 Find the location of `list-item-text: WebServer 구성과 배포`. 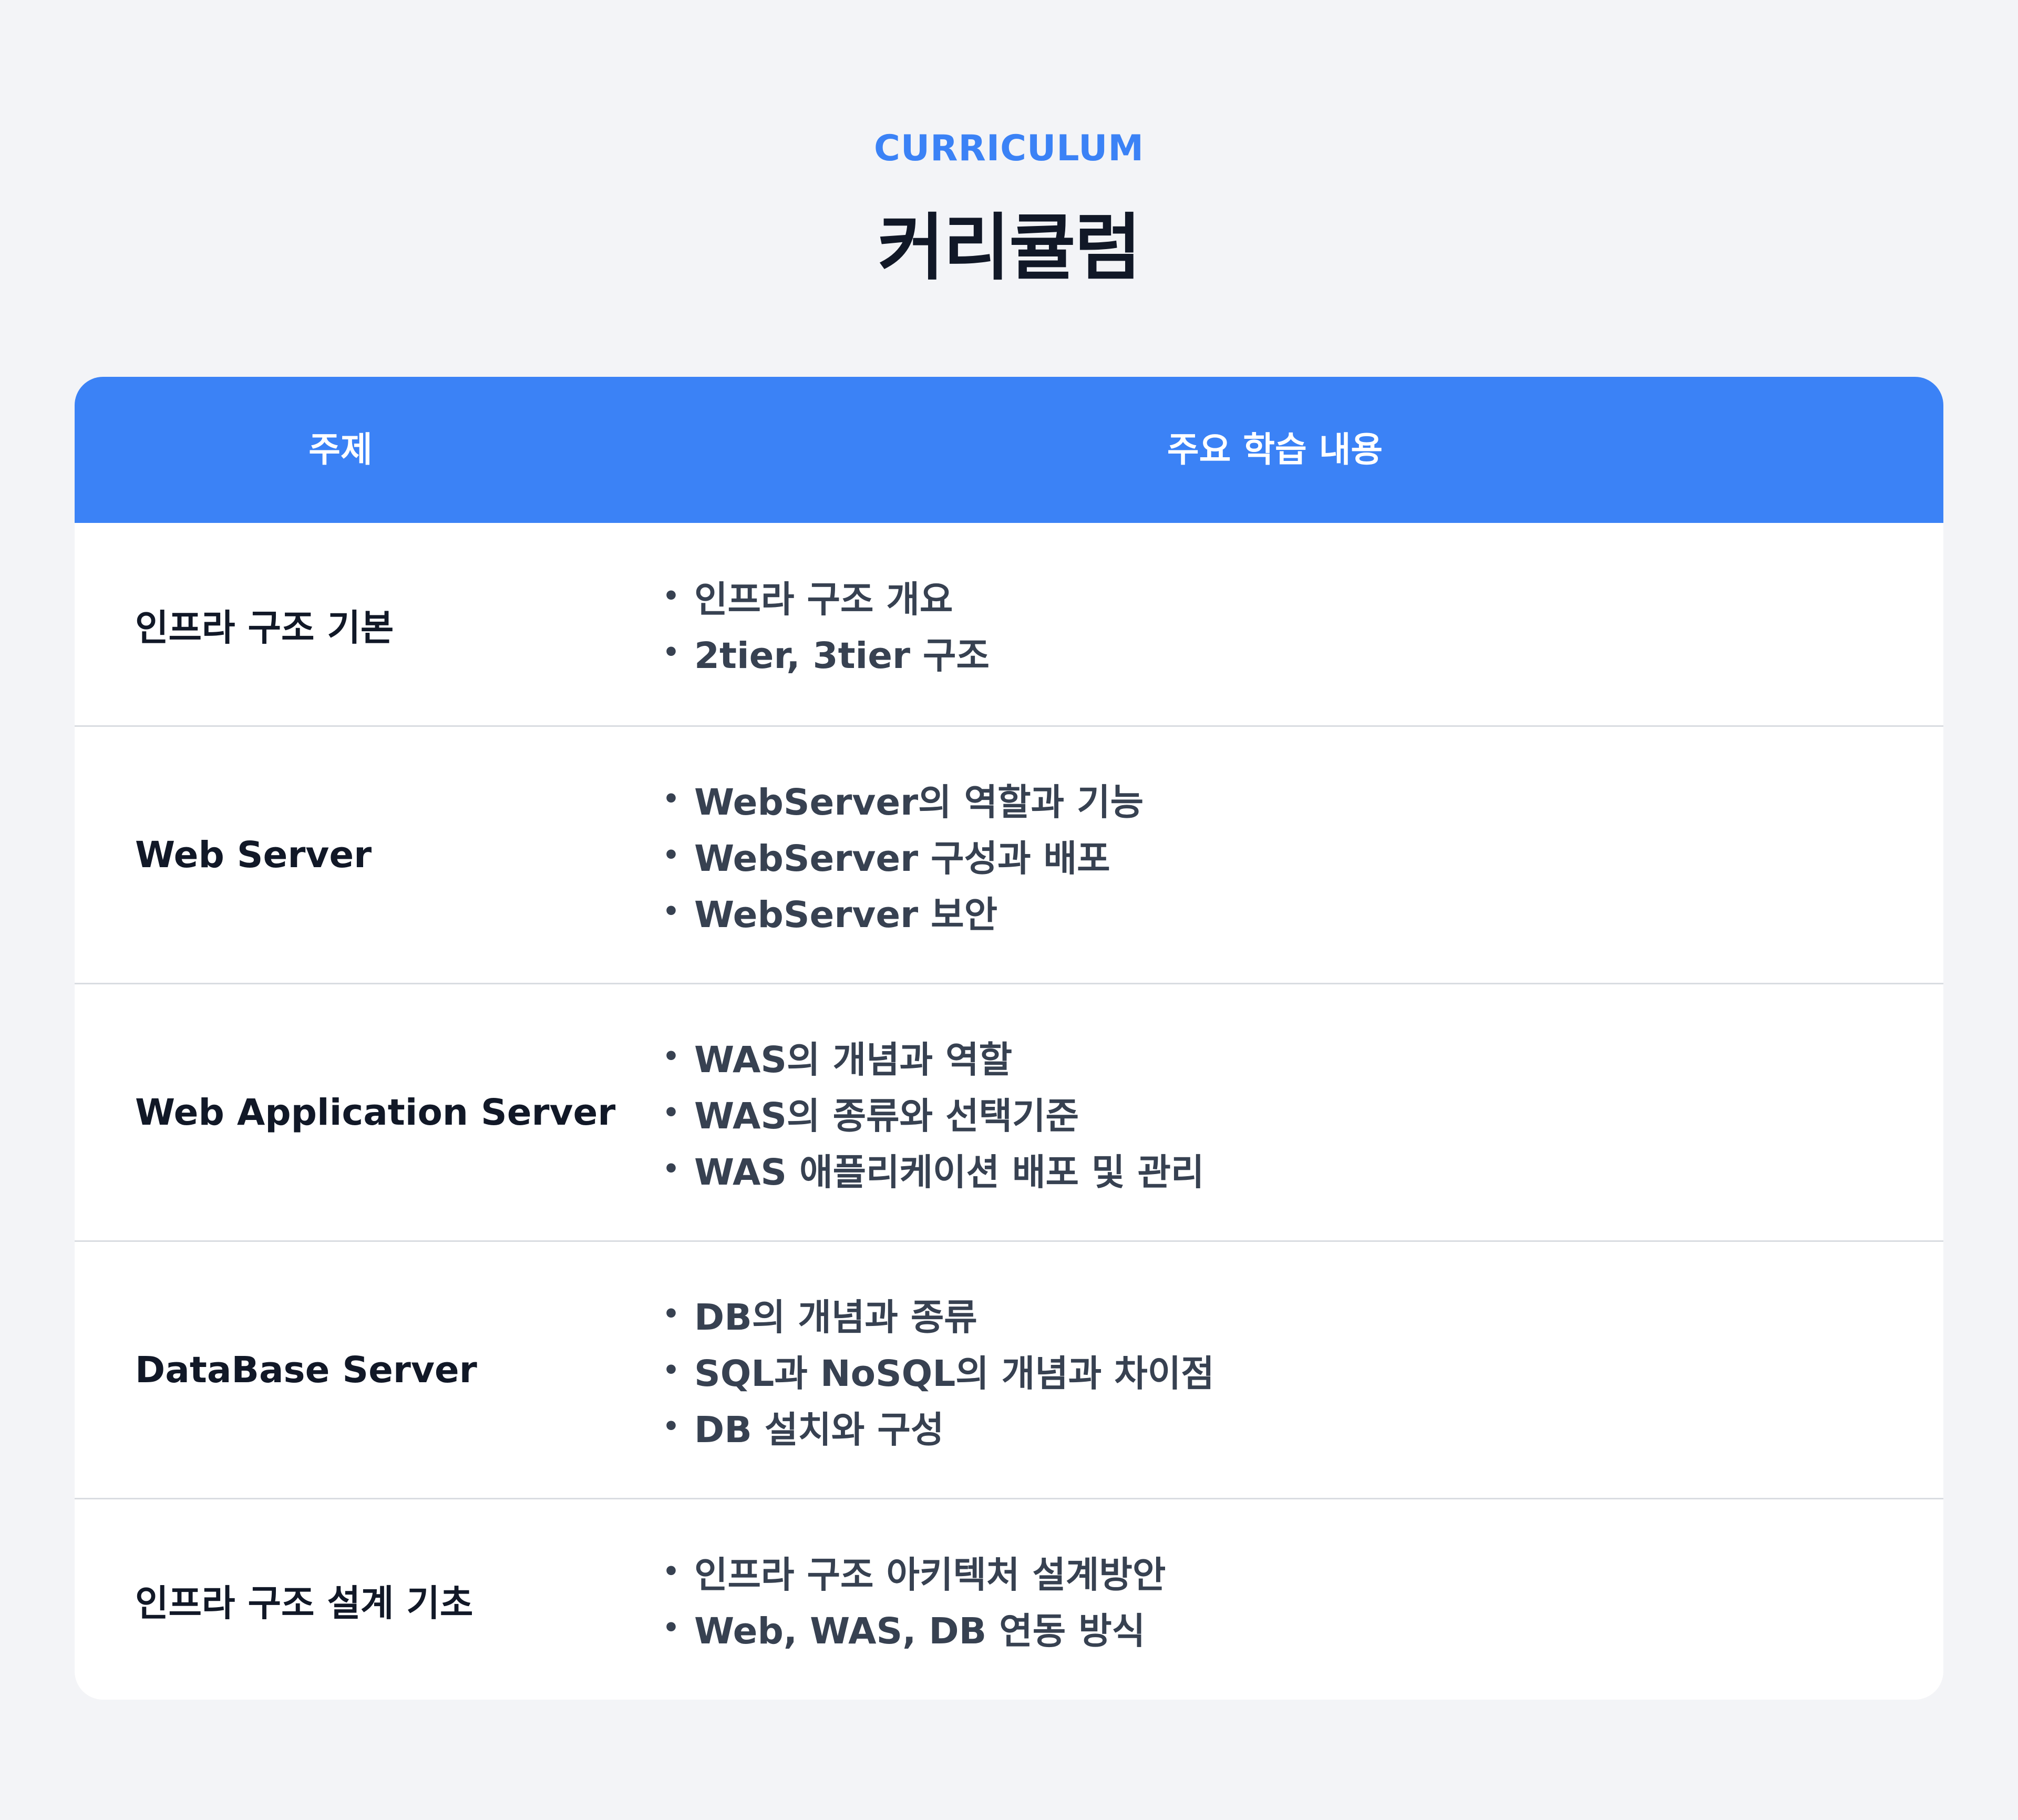

list-item-text: WebServer 구성과 배포 is located at coordinates (902, 858).